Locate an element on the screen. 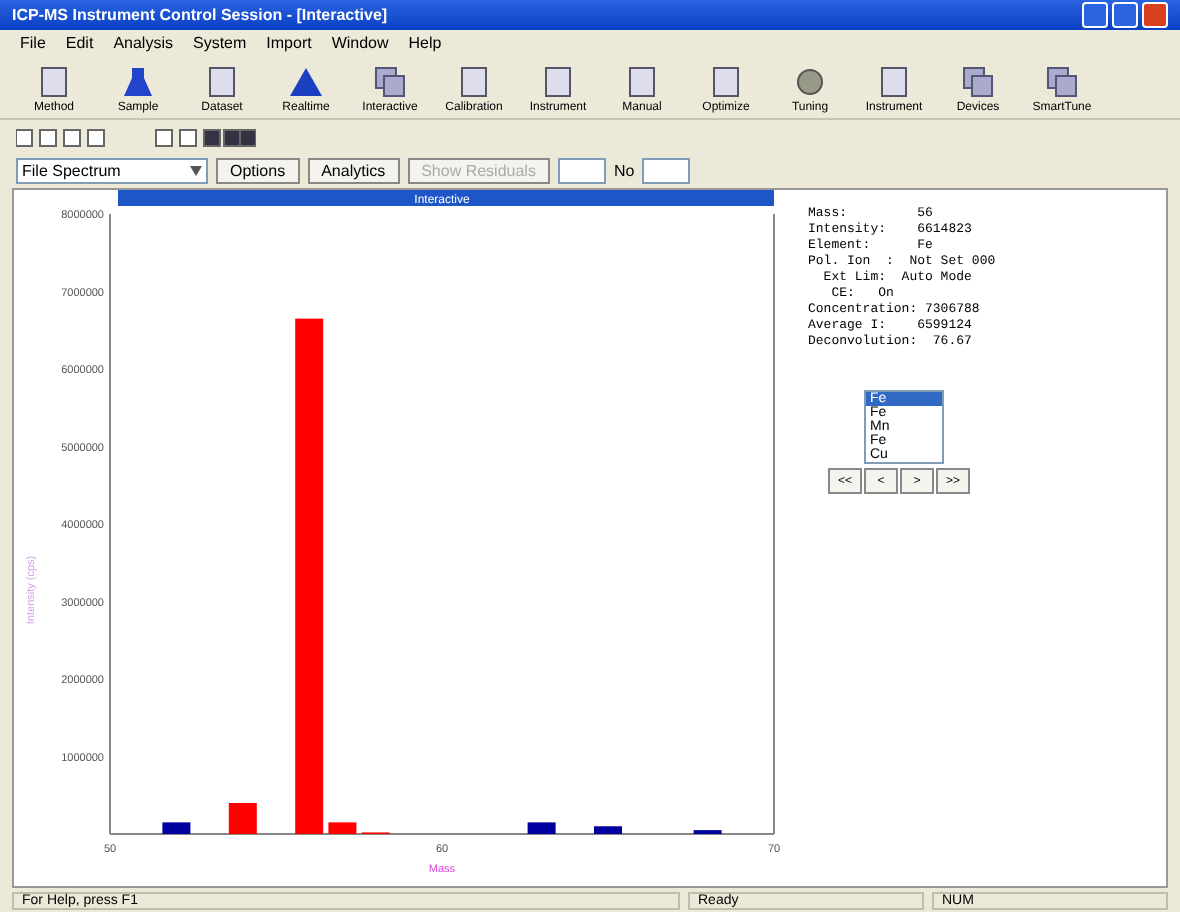 The image size is (1180, 912). menu-item: File is located at coordinates (33, 45).